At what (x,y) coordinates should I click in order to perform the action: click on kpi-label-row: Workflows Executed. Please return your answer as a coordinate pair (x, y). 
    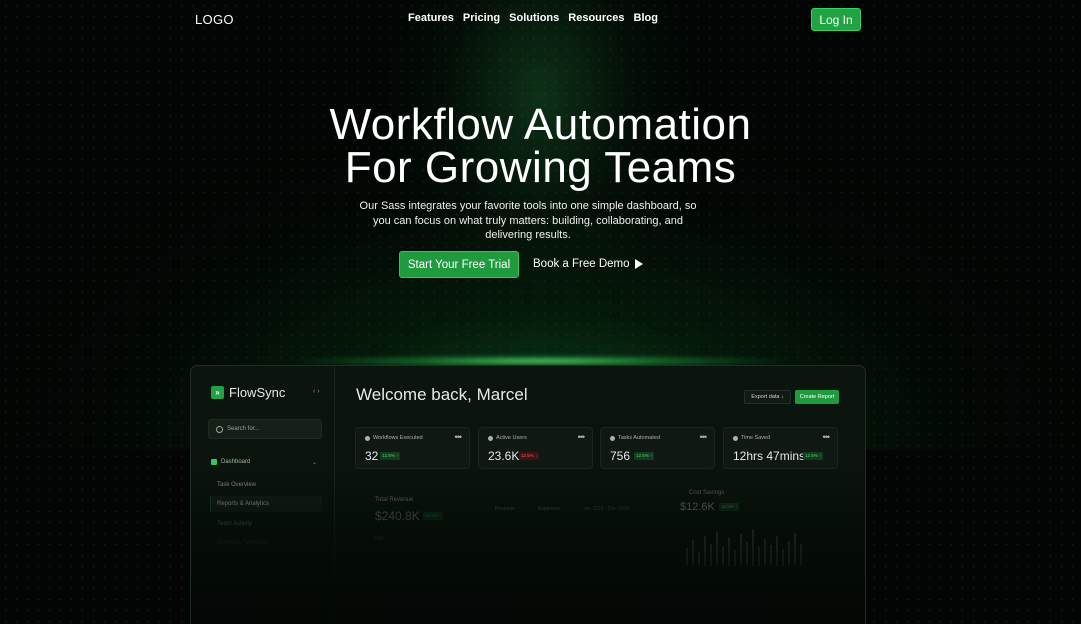
    Looking at the image, I should click on (394, 438).